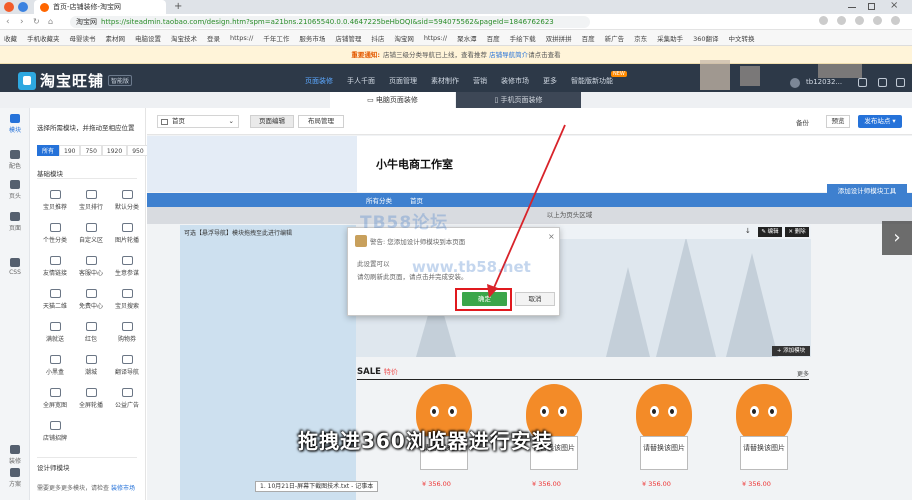 This screenshot has width=912, height=500. Describe the element at coordinates (15, 262) in the screenshot. I see `css-icon` at that location.